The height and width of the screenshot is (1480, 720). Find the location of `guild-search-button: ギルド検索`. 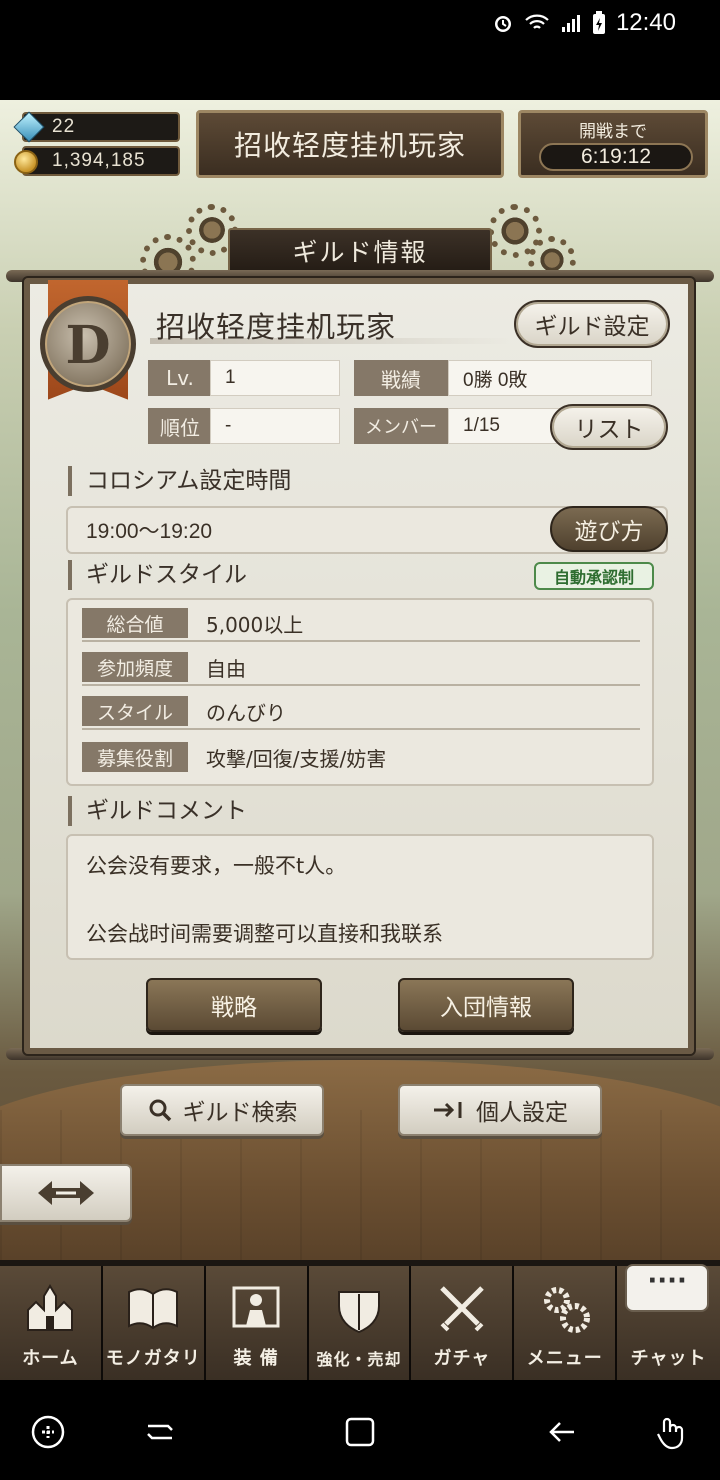

guild-search-button: ギルド検索 is located at coordinates (222, 1110).